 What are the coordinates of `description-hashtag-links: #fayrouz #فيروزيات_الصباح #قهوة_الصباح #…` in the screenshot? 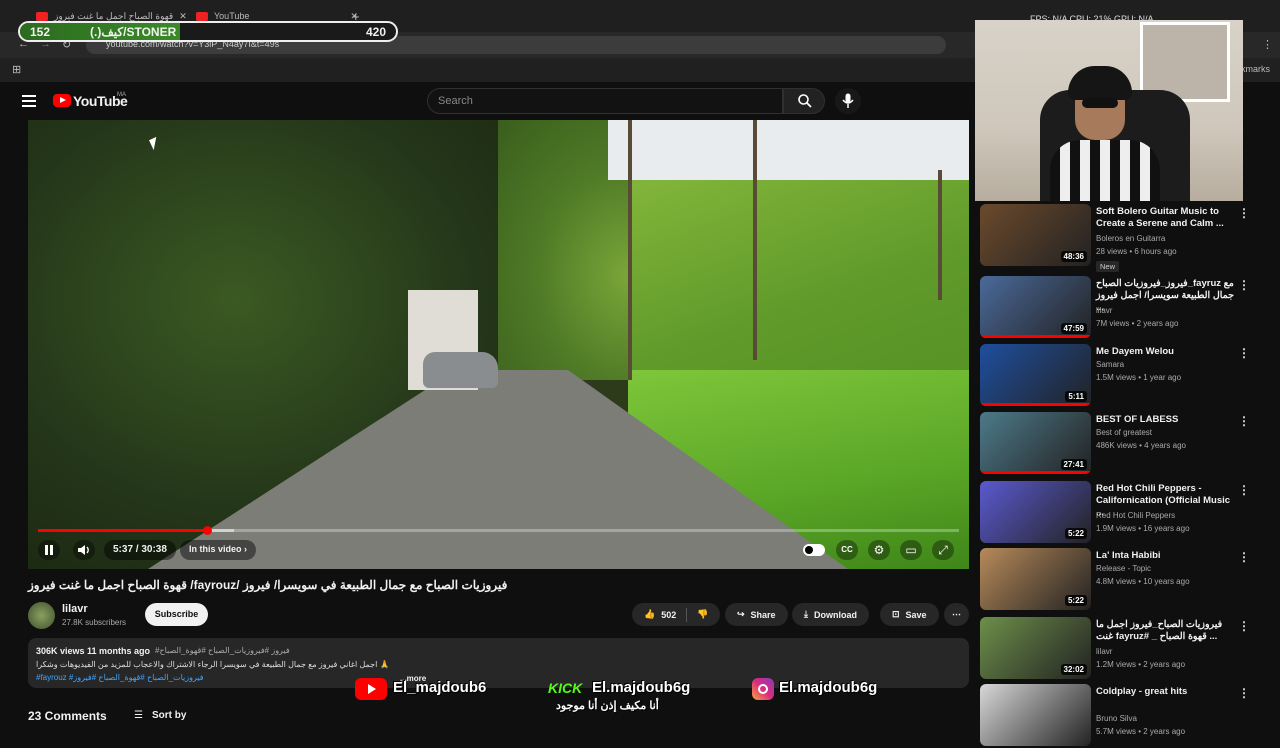 It's located at (120, 677).